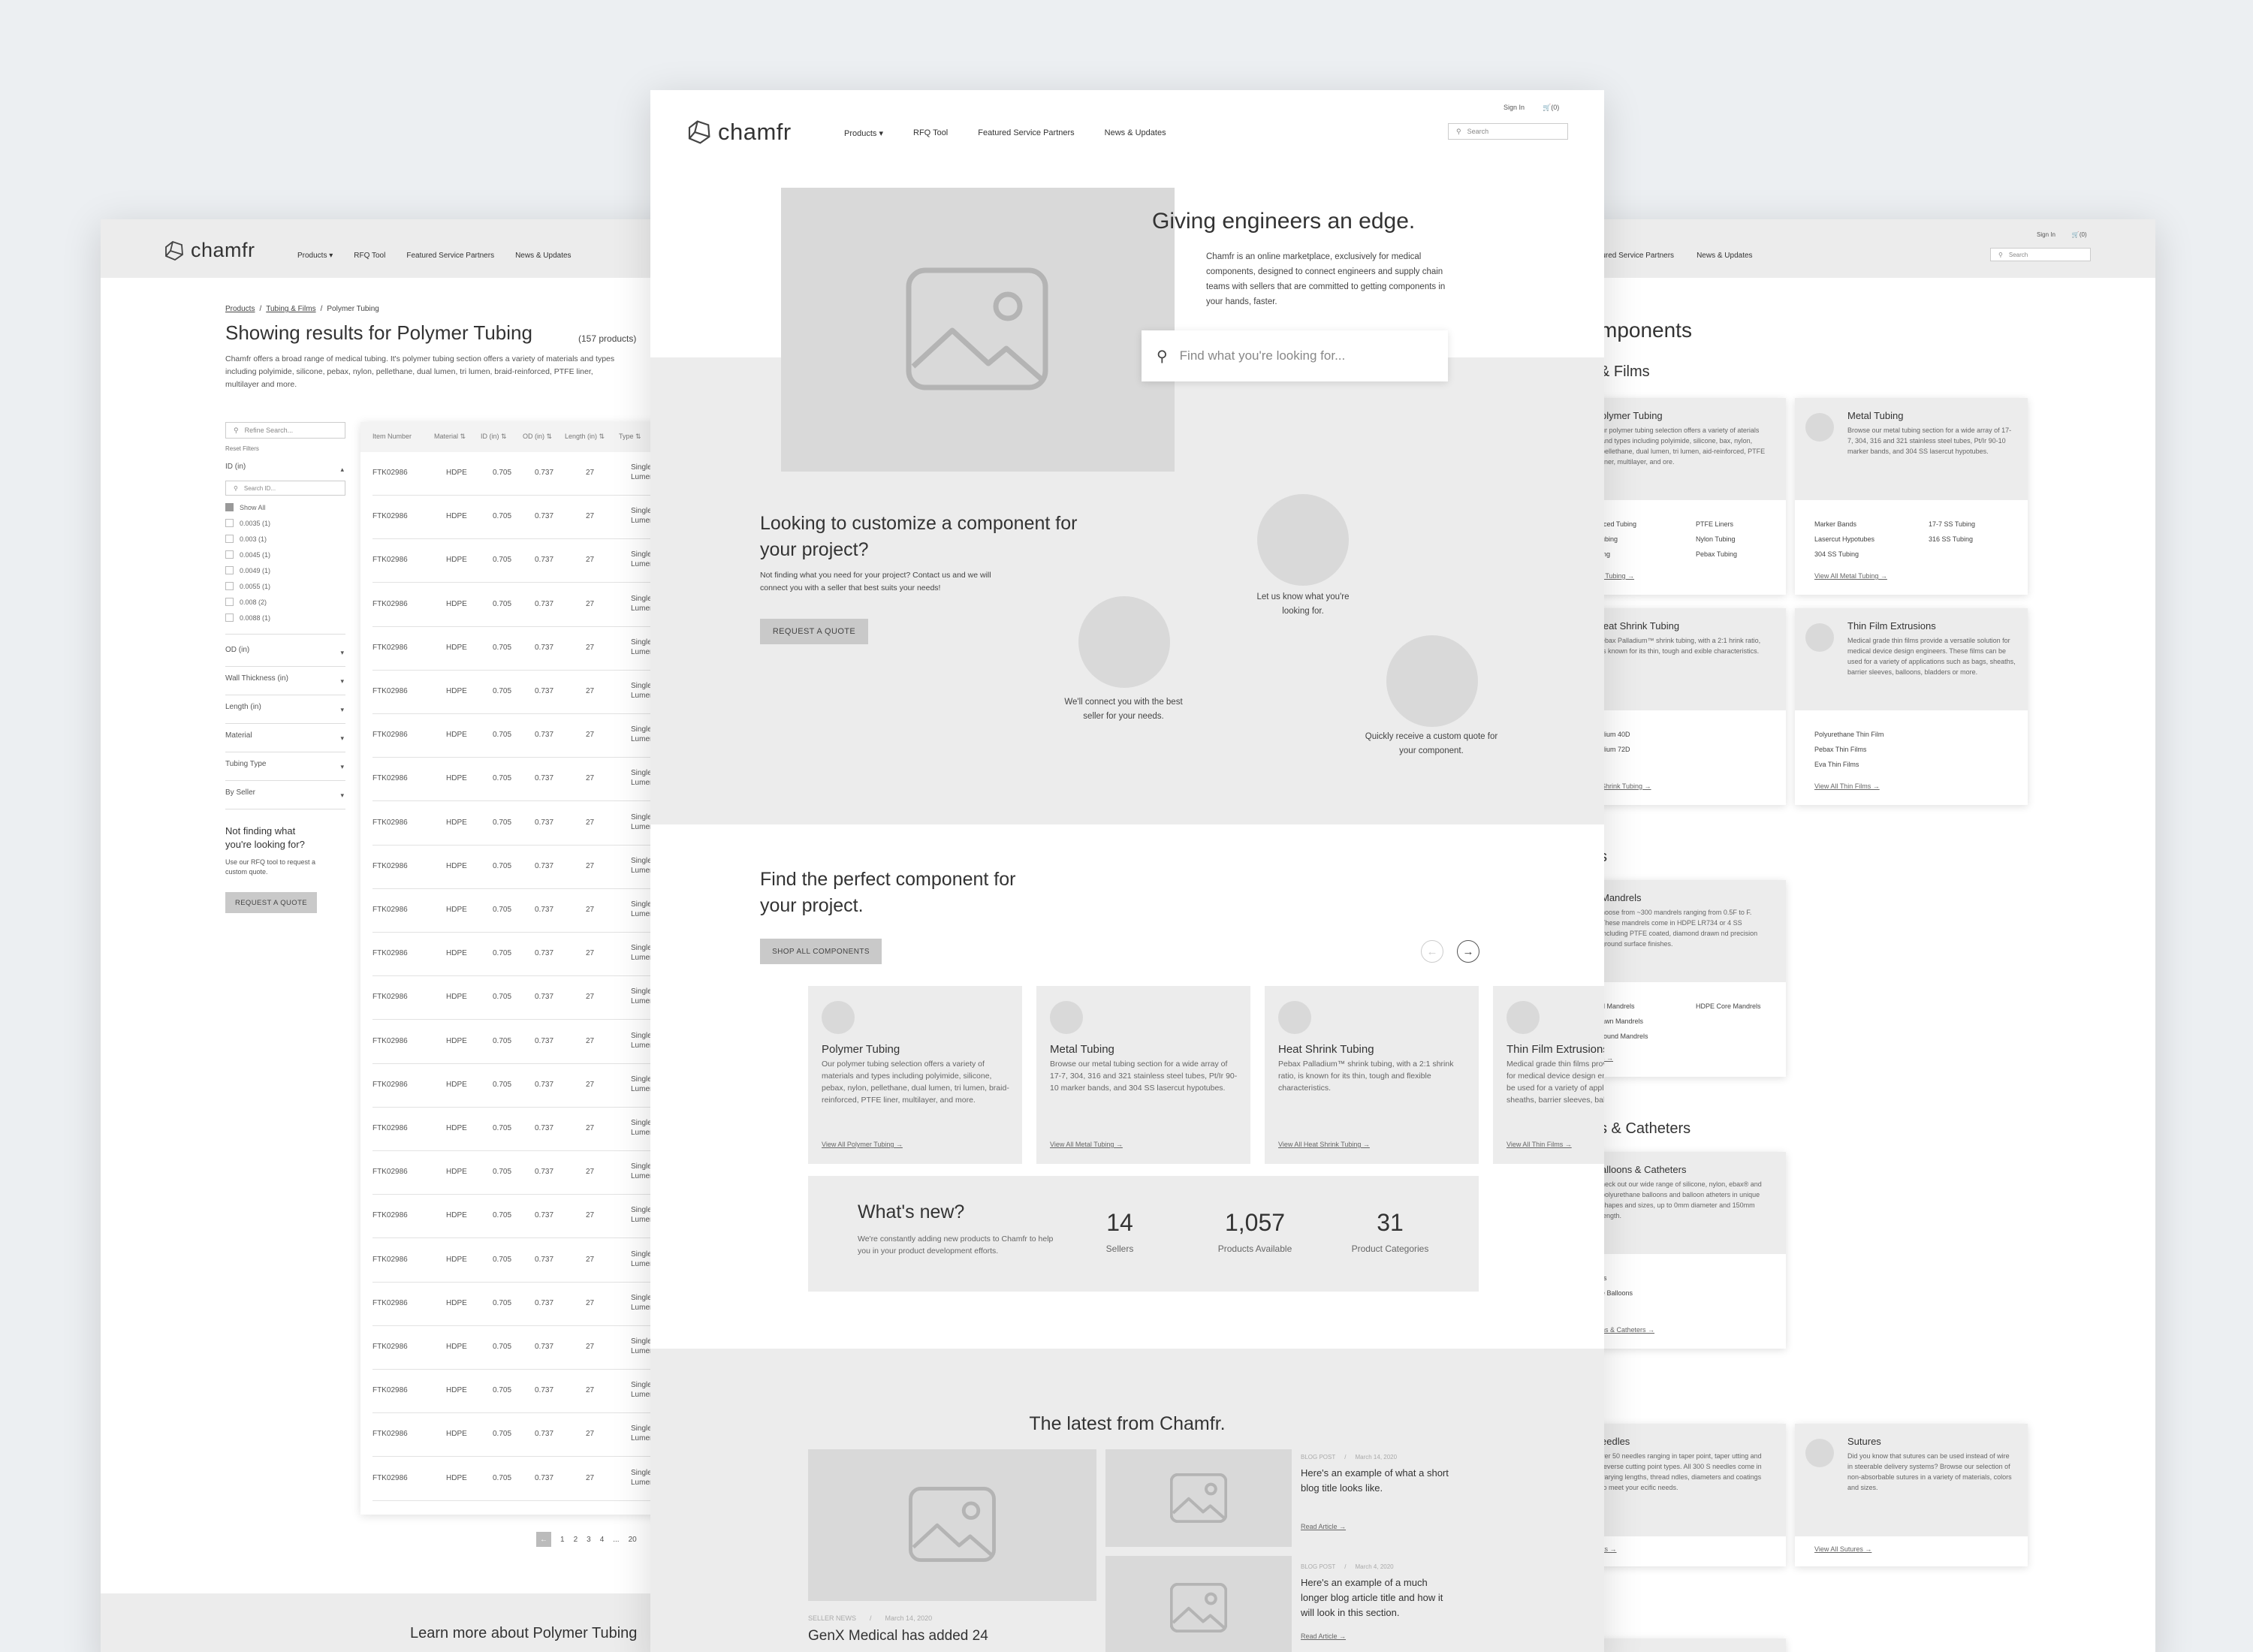  Describe the element at coordinates (1617, 576) in the screenshot. I see `view-all-link: r Tubing →` at that location.